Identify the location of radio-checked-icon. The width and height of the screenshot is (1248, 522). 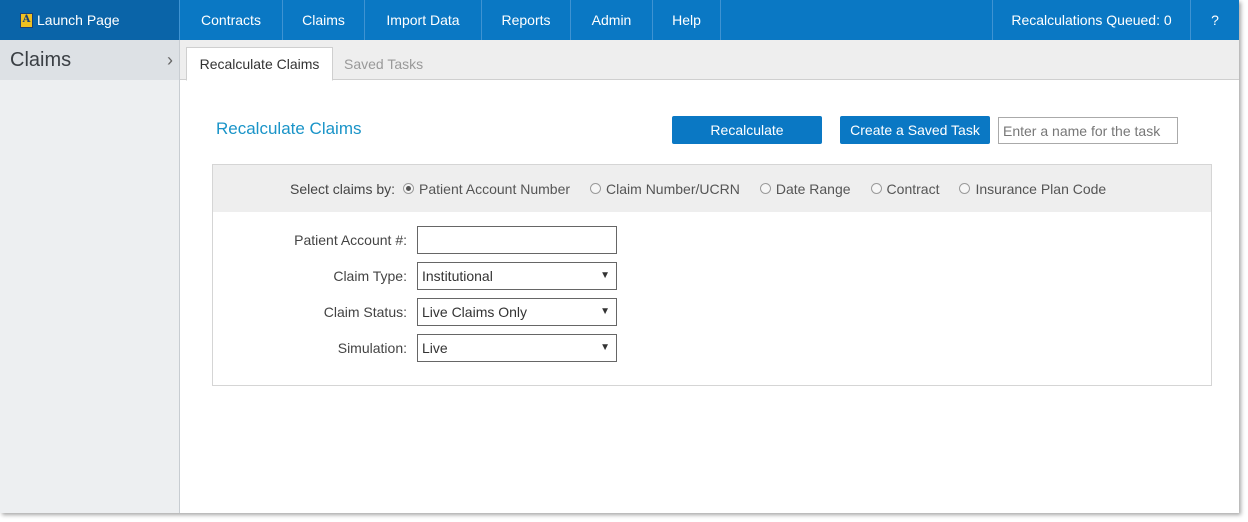
(409, 188).